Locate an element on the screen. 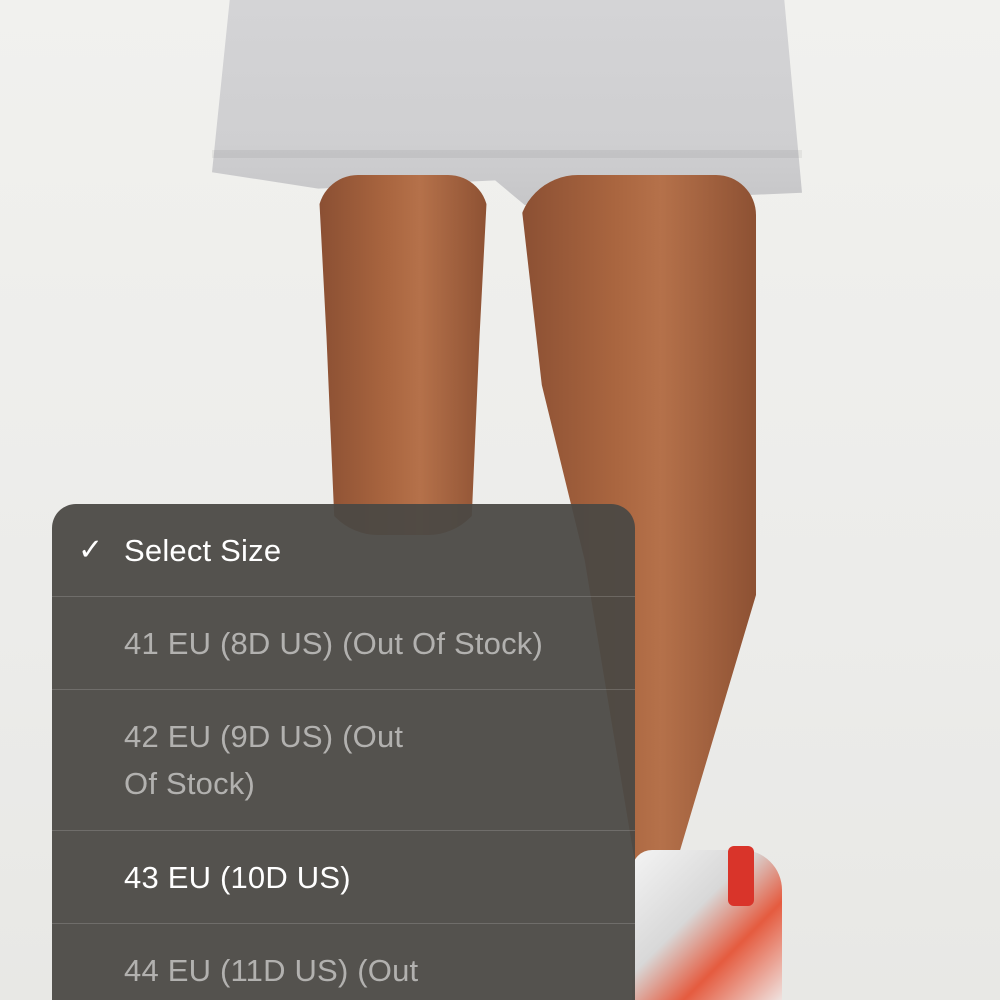 The height and width of the screenshot is (1000, 1000). size-option-label: 44 EU (11D US) (Out is located at coordinates (271, 970).